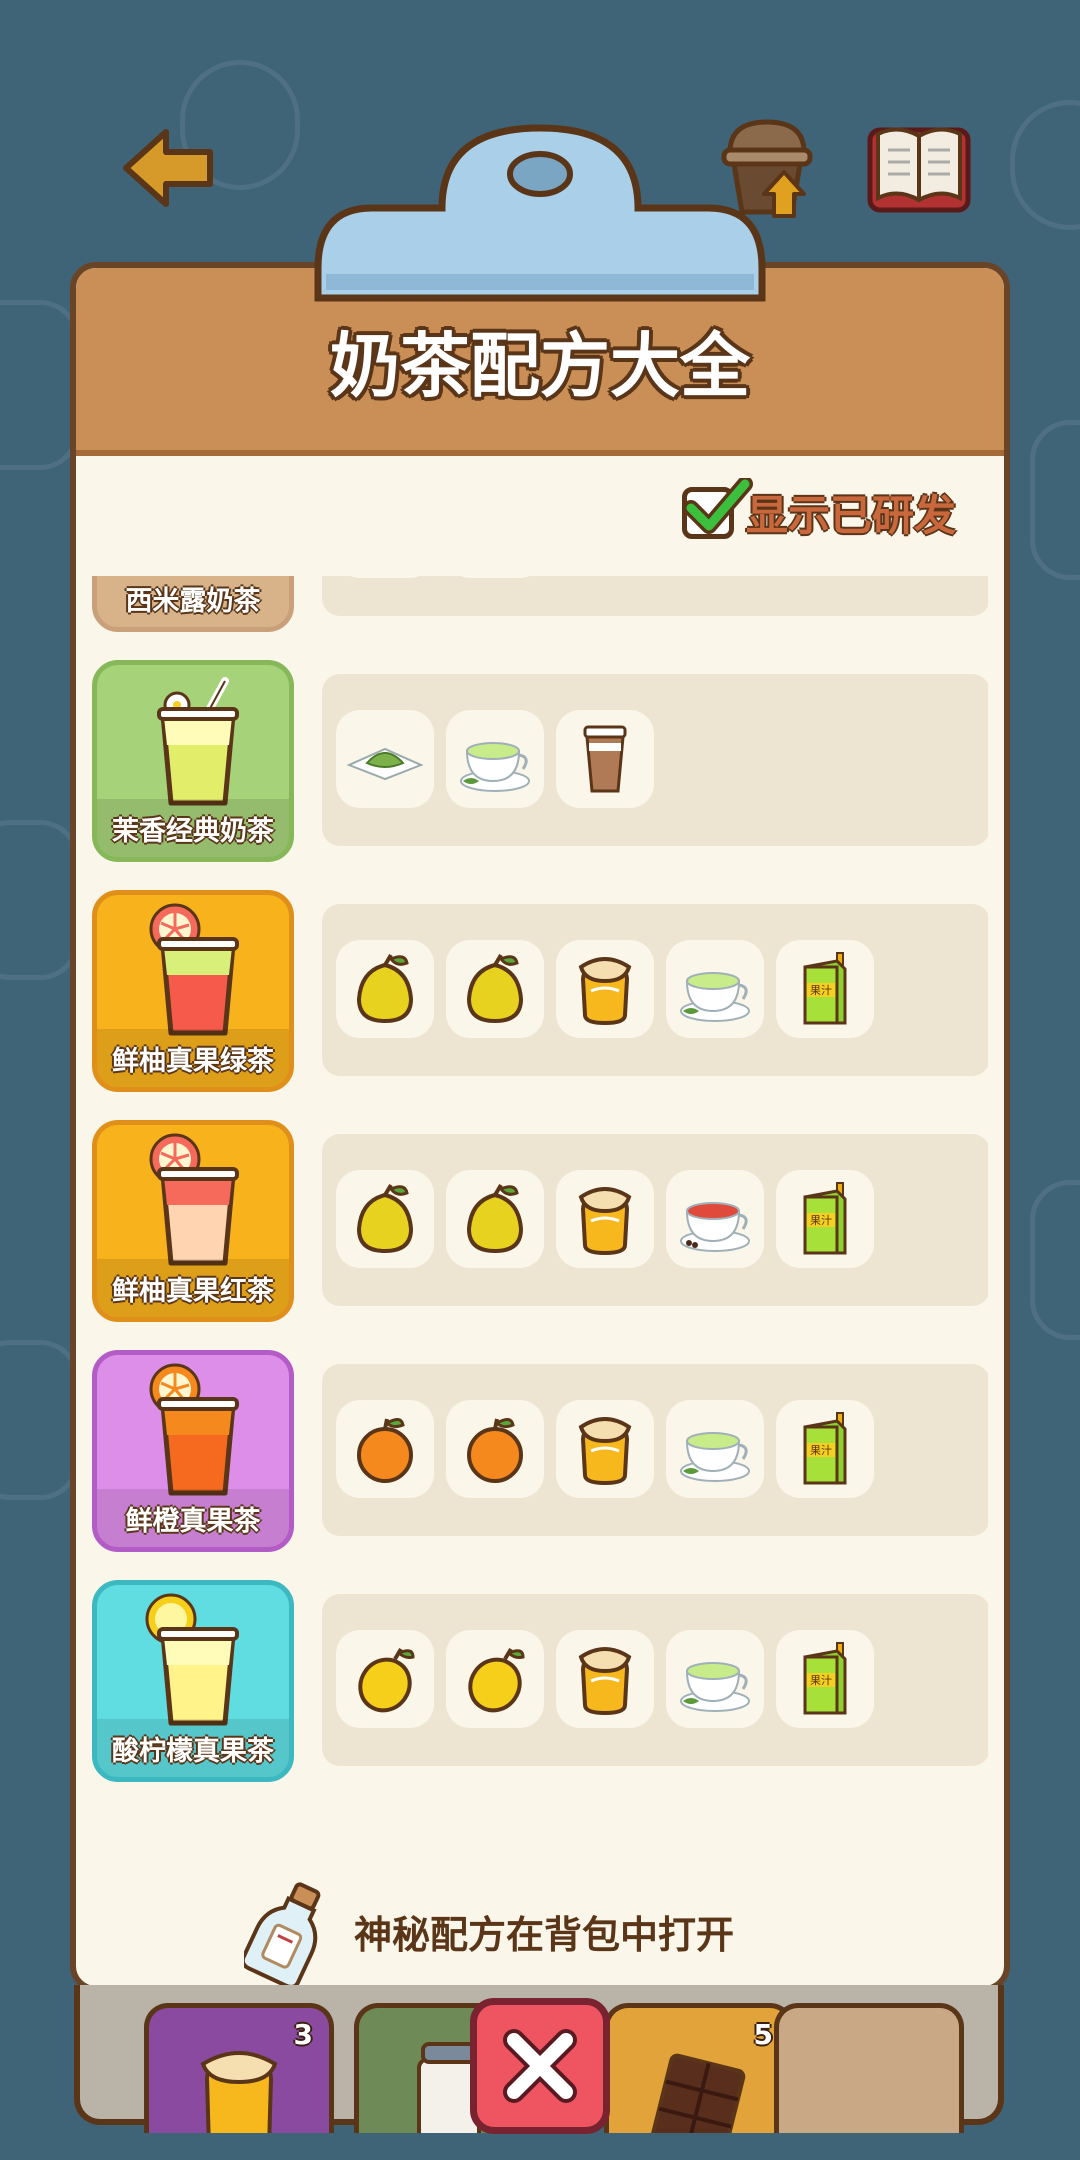 This screenshot has width=1080, height=2160. I want to click on recipe-row: 酸柠檬真果茶 果汁, so click(540, 1683).